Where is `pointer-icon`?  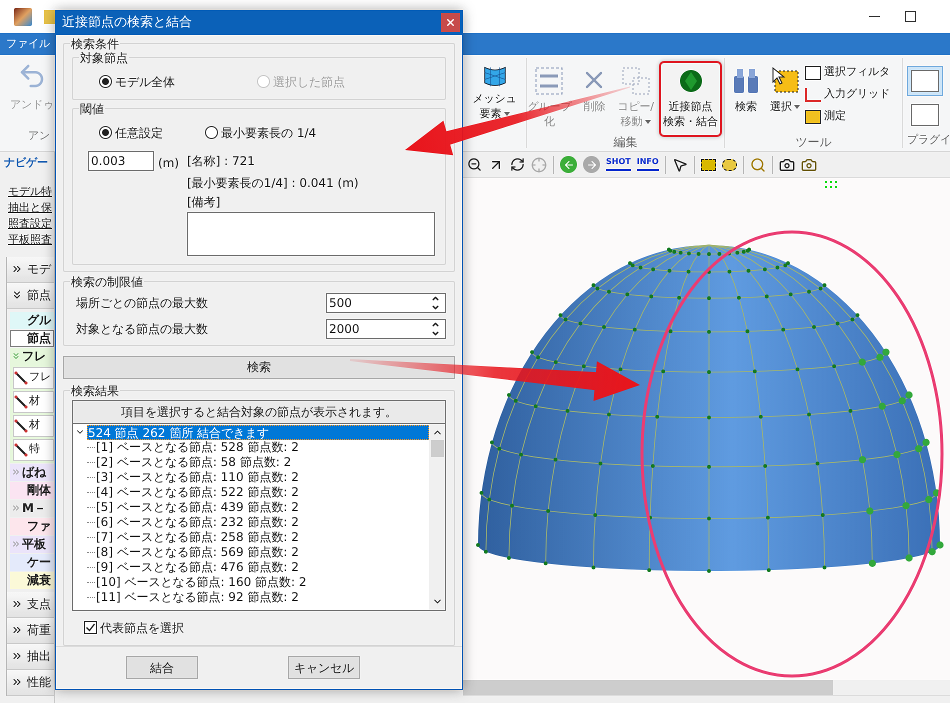 pointer-icon is located at coordinates (680, 164).